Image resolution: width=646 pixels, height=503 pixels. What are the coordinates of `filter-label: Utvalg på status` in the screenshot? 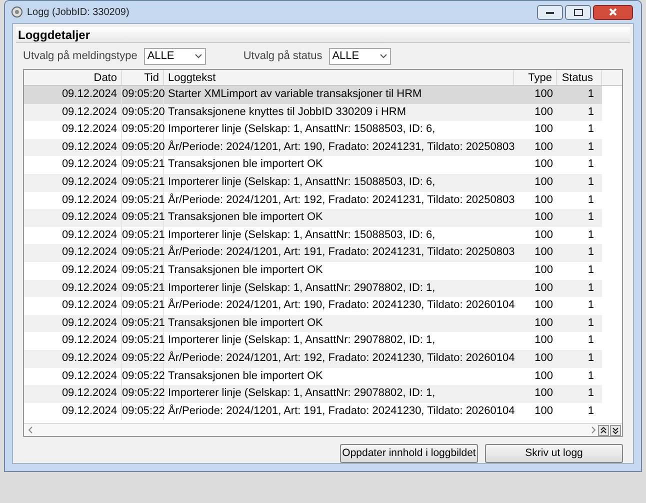 It's located at (282, 56).